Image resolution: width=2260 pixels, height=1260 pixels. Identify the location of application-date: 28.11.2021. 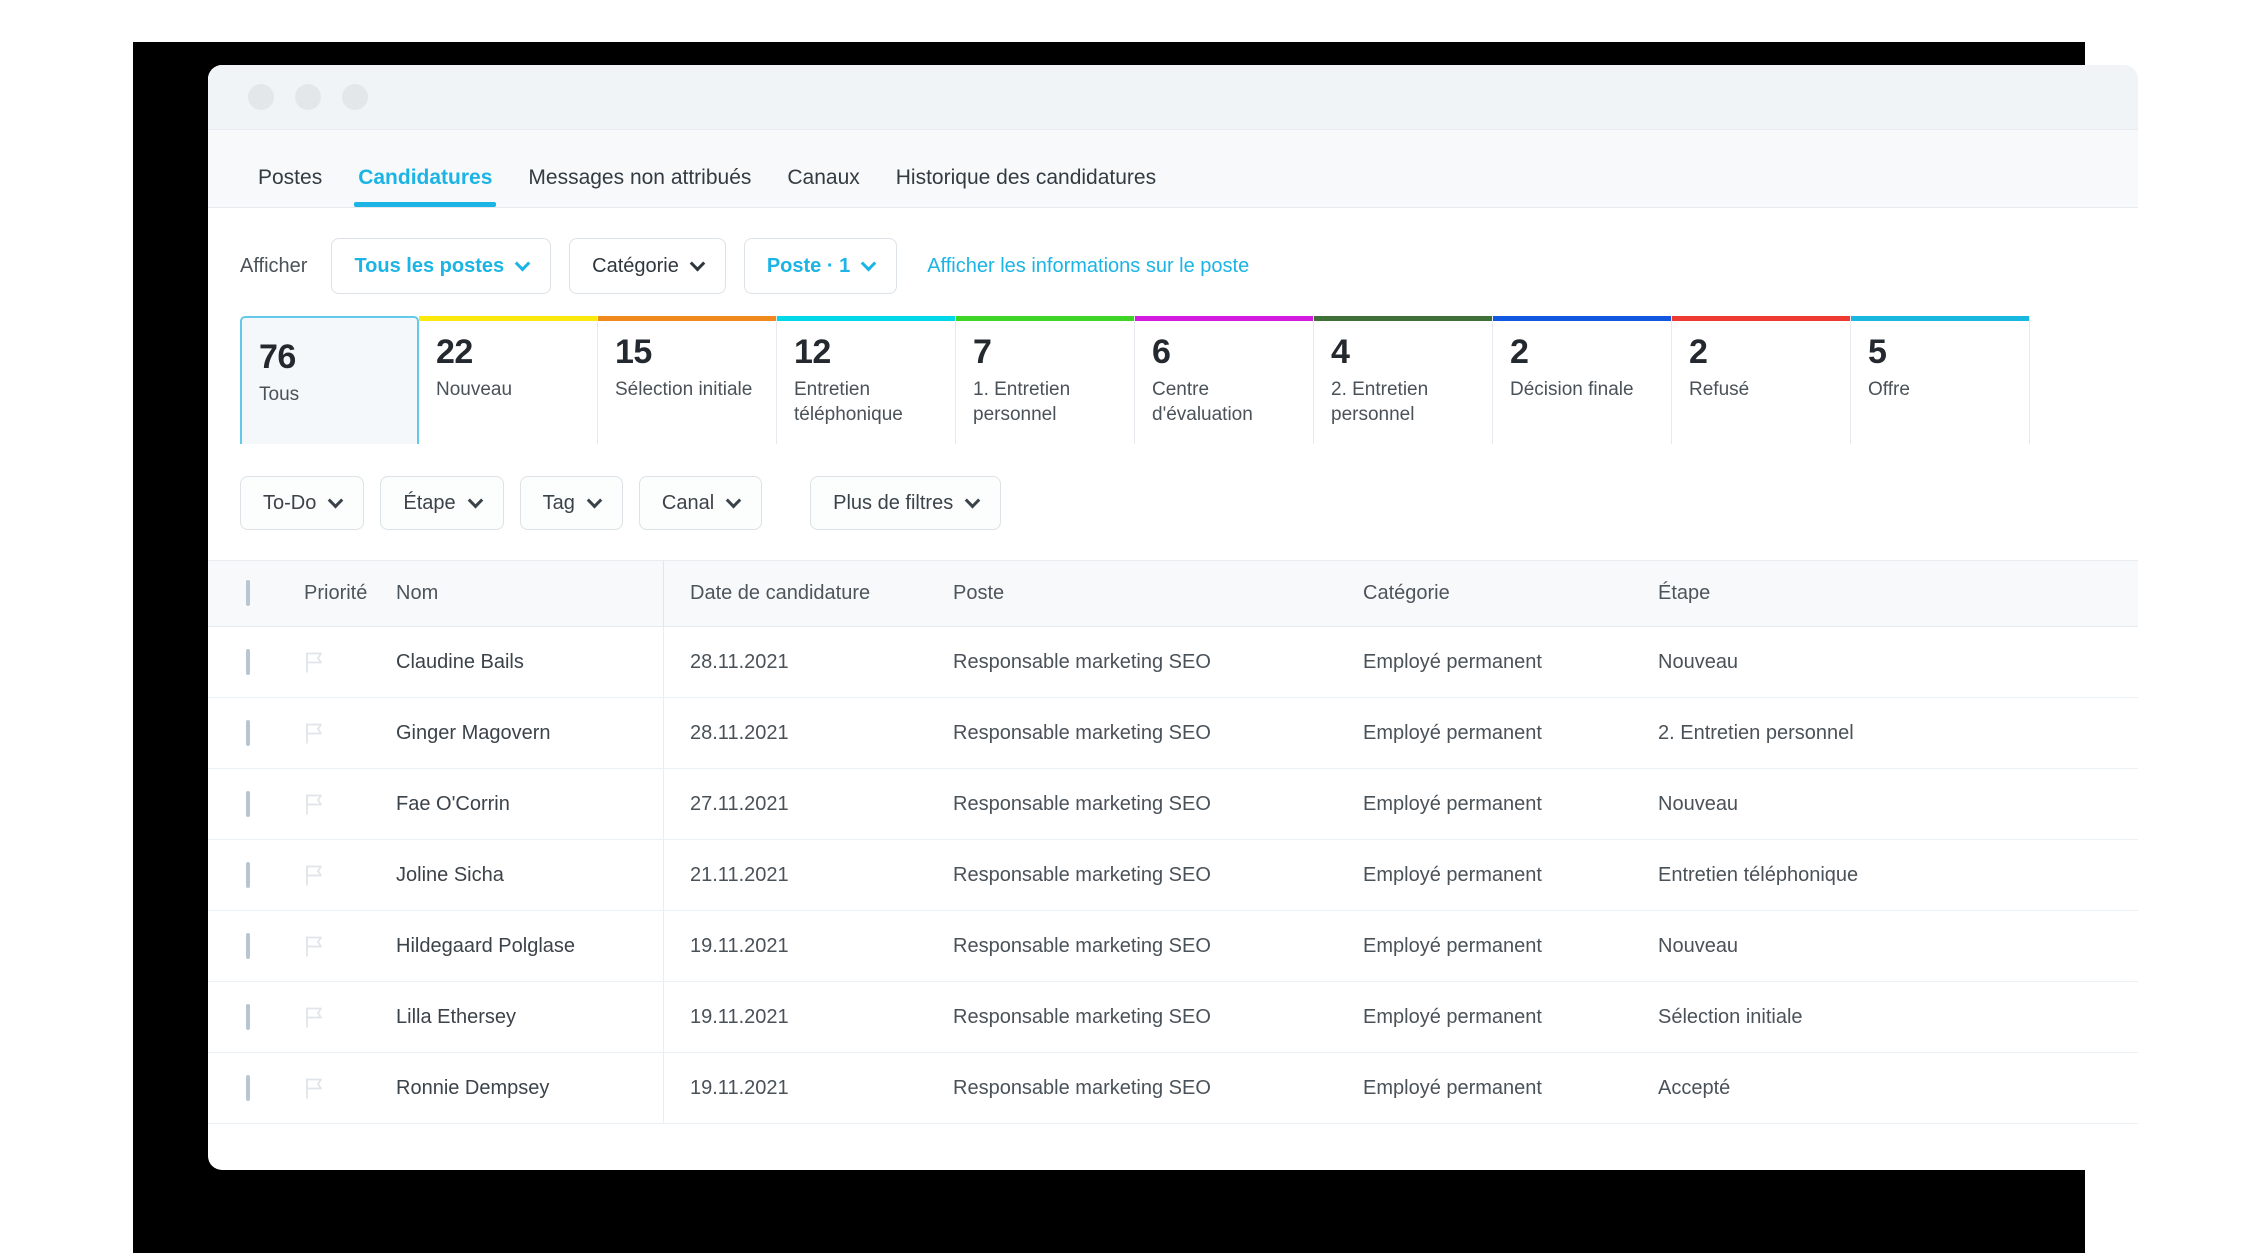
(808, 733).